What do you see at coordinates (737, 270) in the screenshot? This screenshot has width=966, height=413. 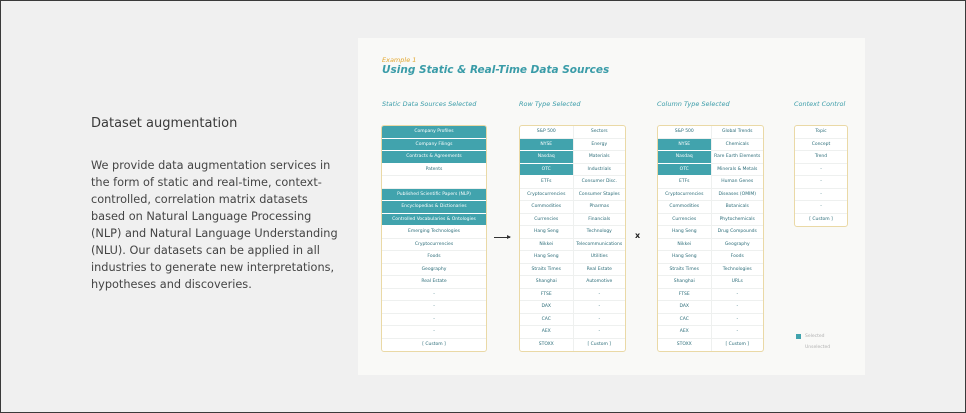 I see `list-item: Technologies` at bounding box center [737, 270].